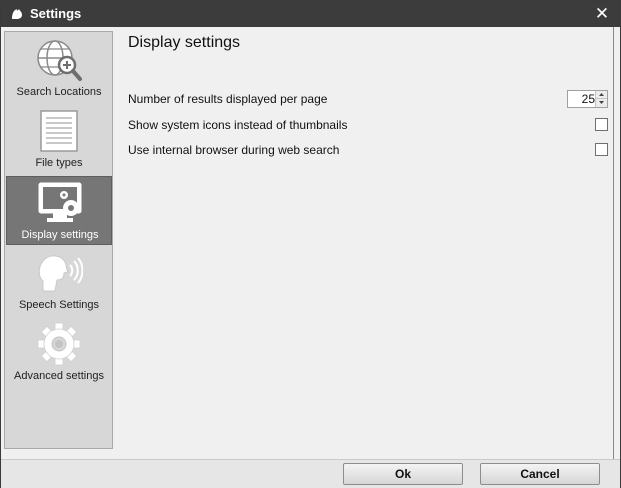 This screenshot has width=621, height=488. Describe the element at coordinates (59, 60) in the screenshot. I see `globe-search-icon` at that location.